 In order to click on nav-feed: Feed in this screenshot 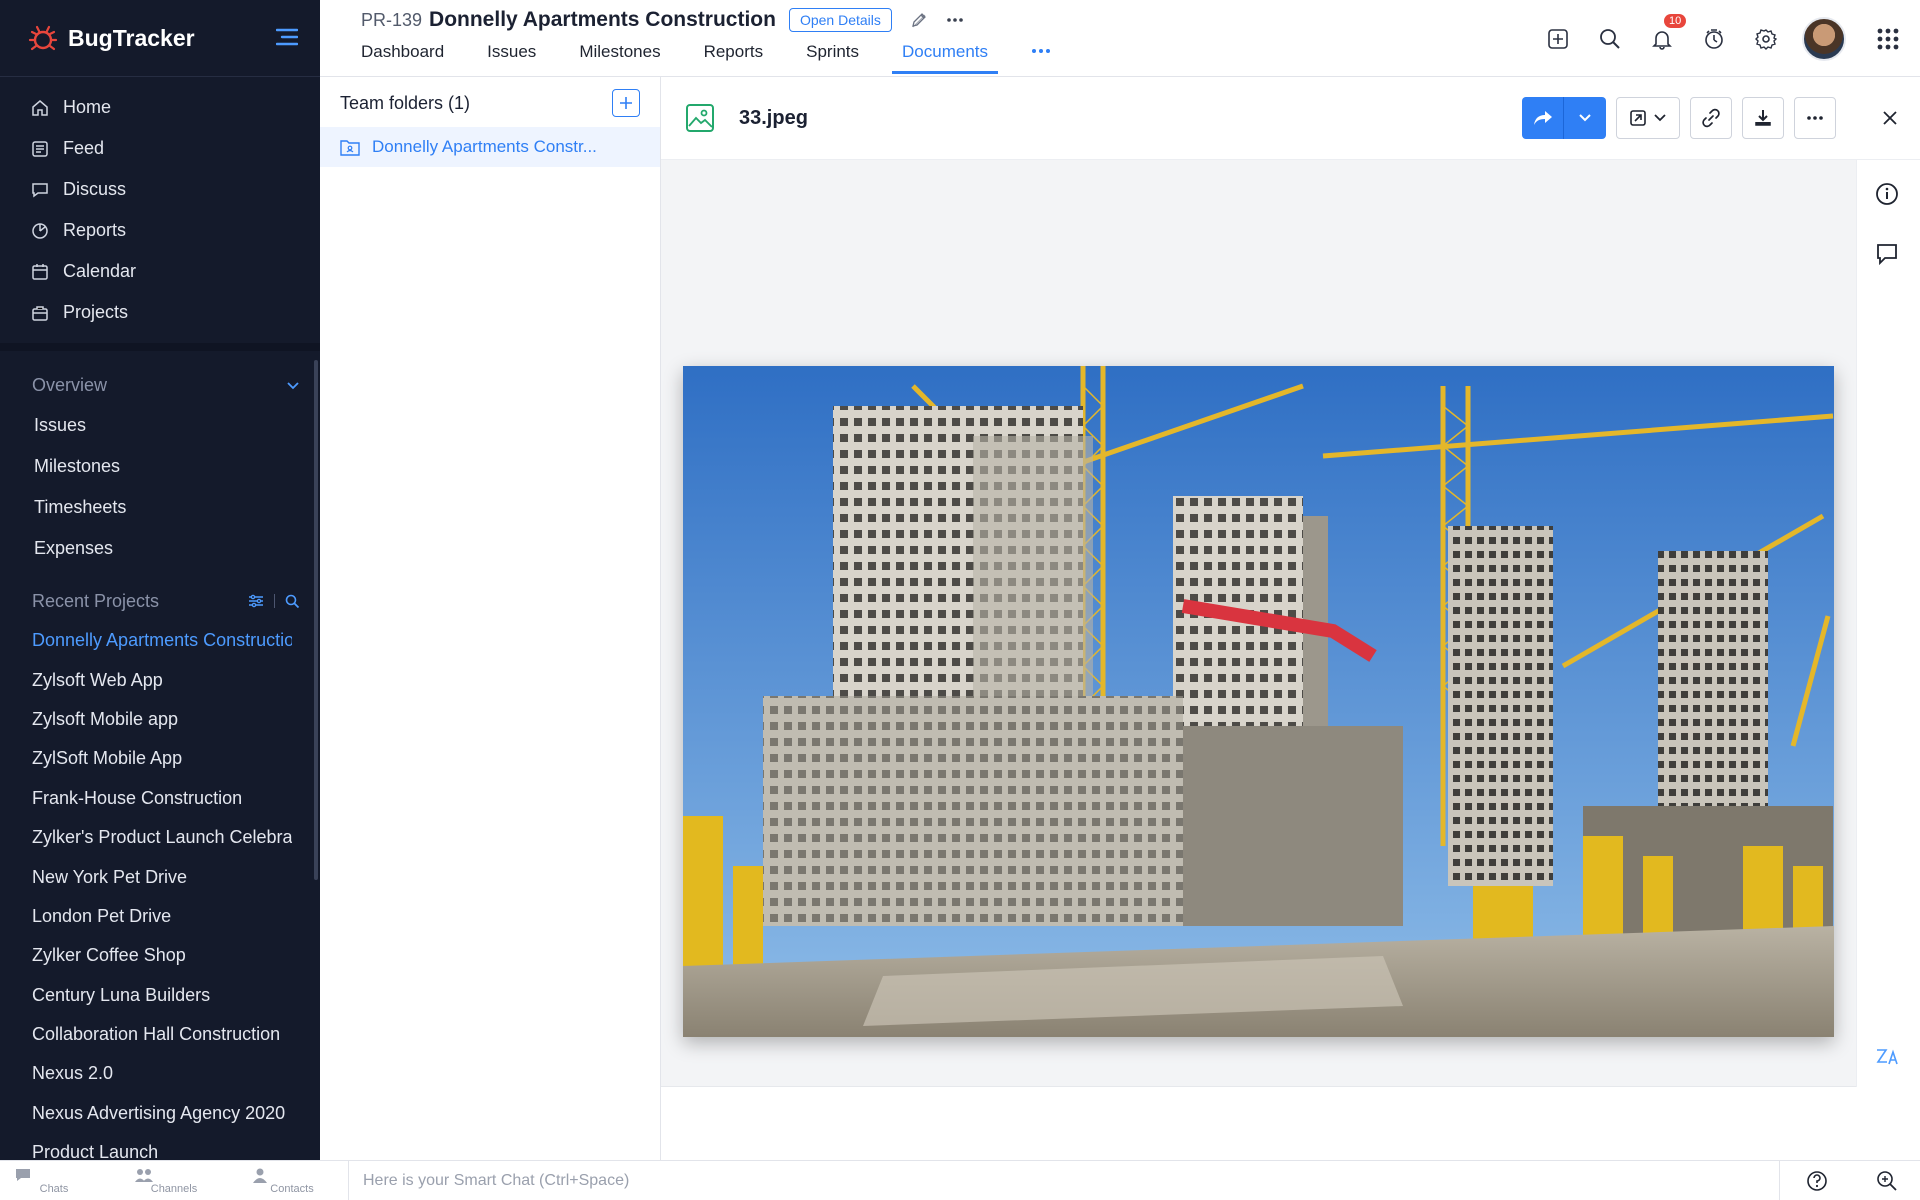, I will do `click(160, 148)`.